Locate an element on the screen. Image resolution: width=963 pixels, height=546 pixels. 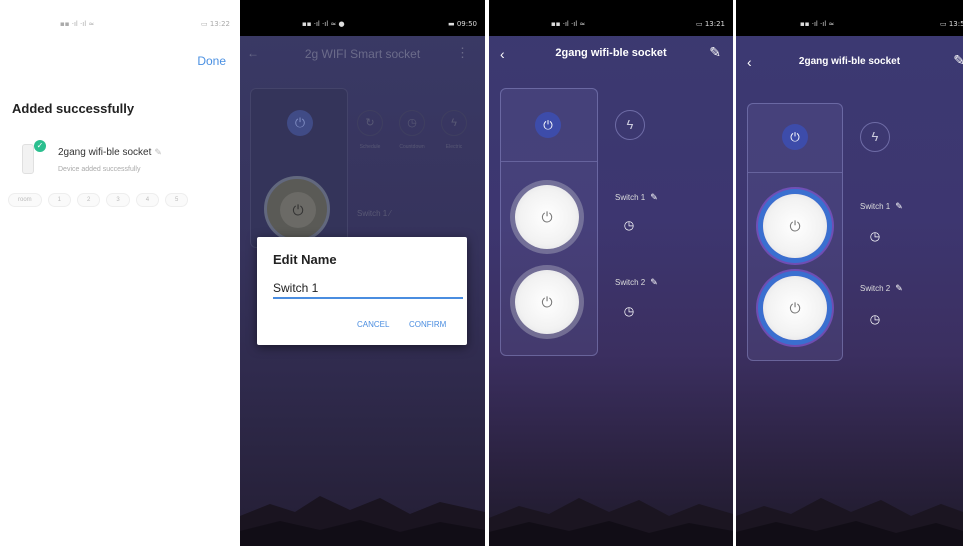
room-chip: 1 is located at coordinates (59, 200).